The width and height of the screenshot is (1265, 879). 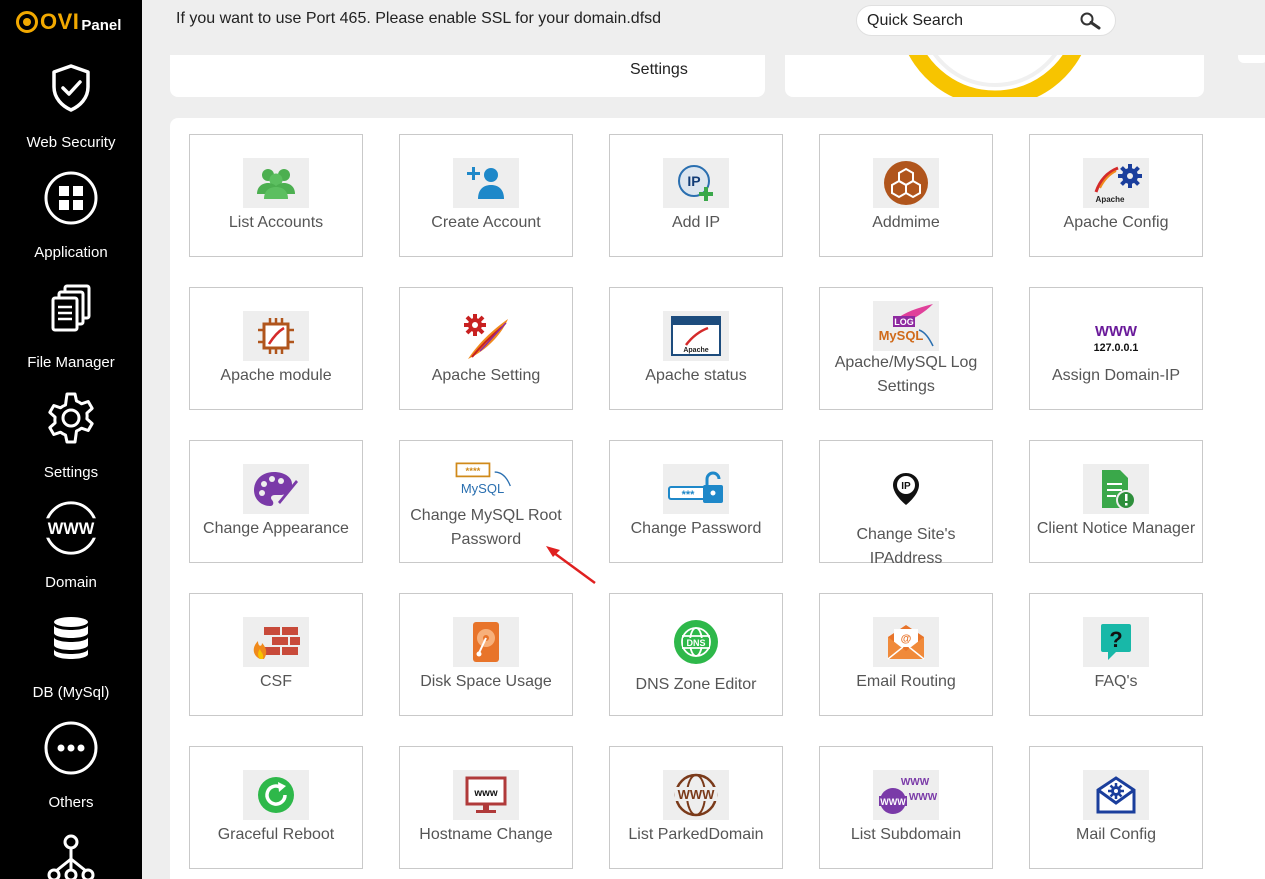 I want to click on tile-apache-mysql-log-settings: LOG MySQL Apache/MySQL Log Settings, so click(x=906, y=348).